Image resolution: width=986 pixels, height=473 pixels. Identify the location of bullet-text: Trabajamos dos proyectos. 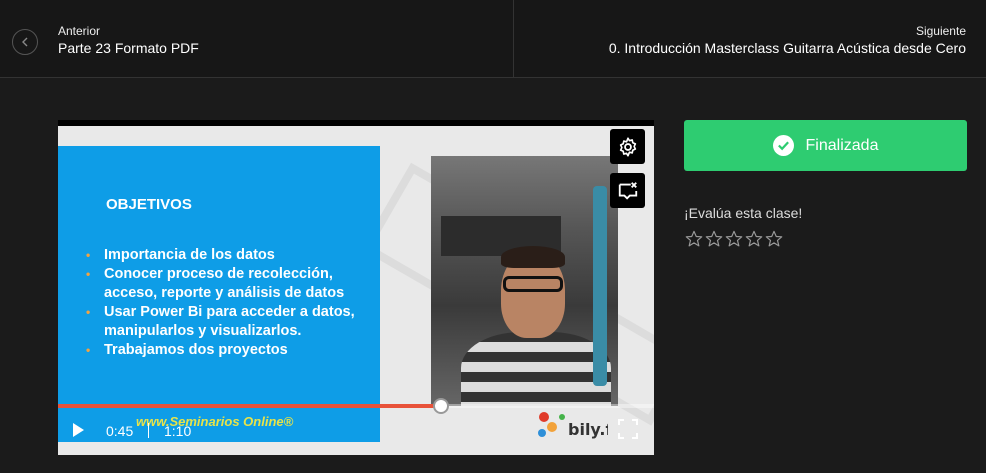
(196, 350).